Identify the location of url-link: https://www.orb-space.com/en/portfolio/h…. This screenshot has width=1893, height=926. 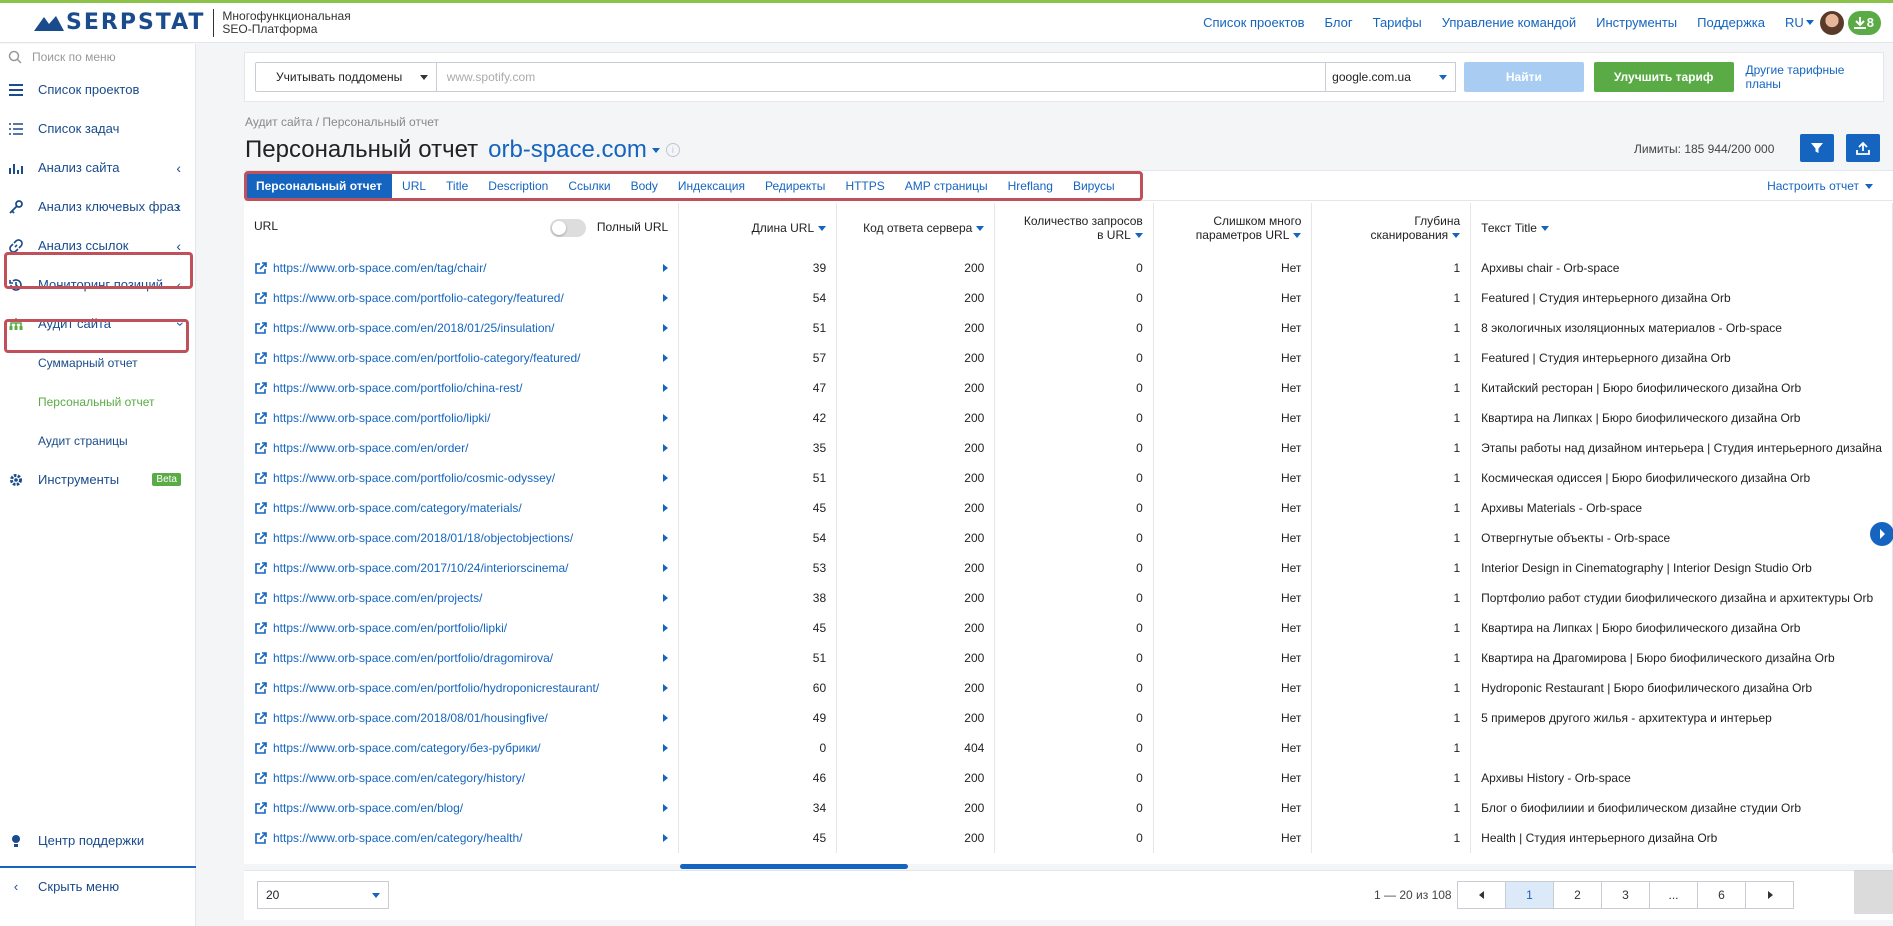
(461, 688).